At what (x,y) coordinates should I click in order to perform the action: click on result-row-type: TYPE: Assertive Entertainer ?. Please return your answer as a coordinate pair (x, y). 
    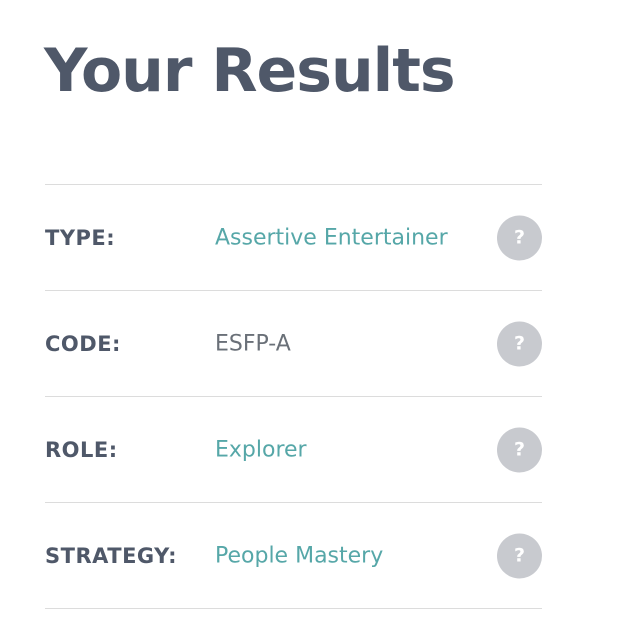
    Looking at the image, I should click on (293, 238).